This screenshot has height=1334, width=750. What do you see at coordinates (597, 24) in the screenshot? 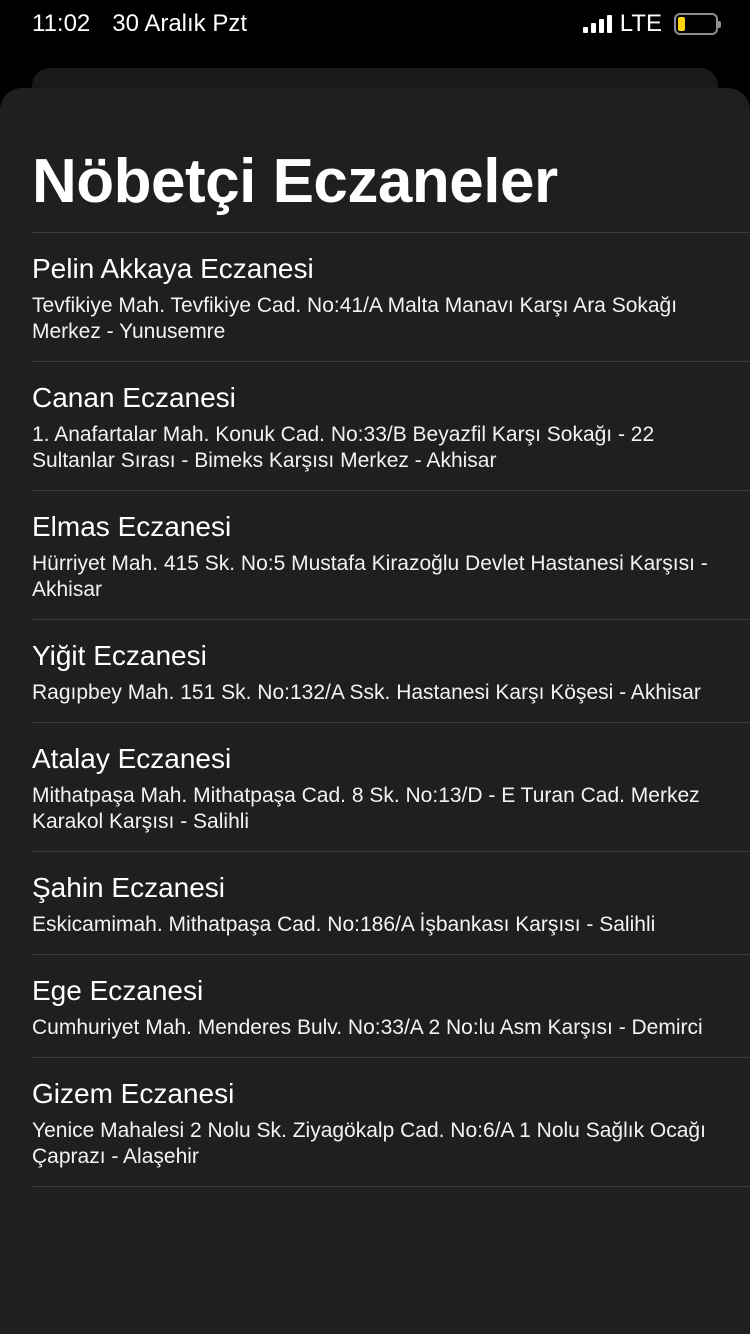
I see `signal-icon` at bounding box center [597, 24].